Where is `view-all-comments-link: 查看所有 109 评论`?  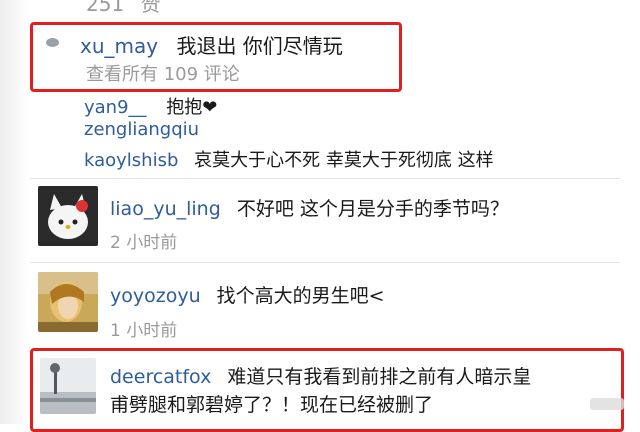 view-all-comments-link: 查看所有 109 评论 is located at coordinates (163, 73).